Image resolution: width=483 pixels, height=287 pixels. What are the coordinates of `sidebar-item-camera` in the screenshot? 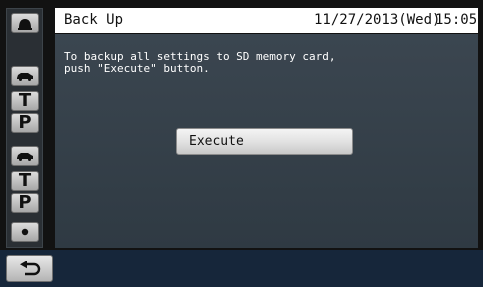 It's located at (25, 23).